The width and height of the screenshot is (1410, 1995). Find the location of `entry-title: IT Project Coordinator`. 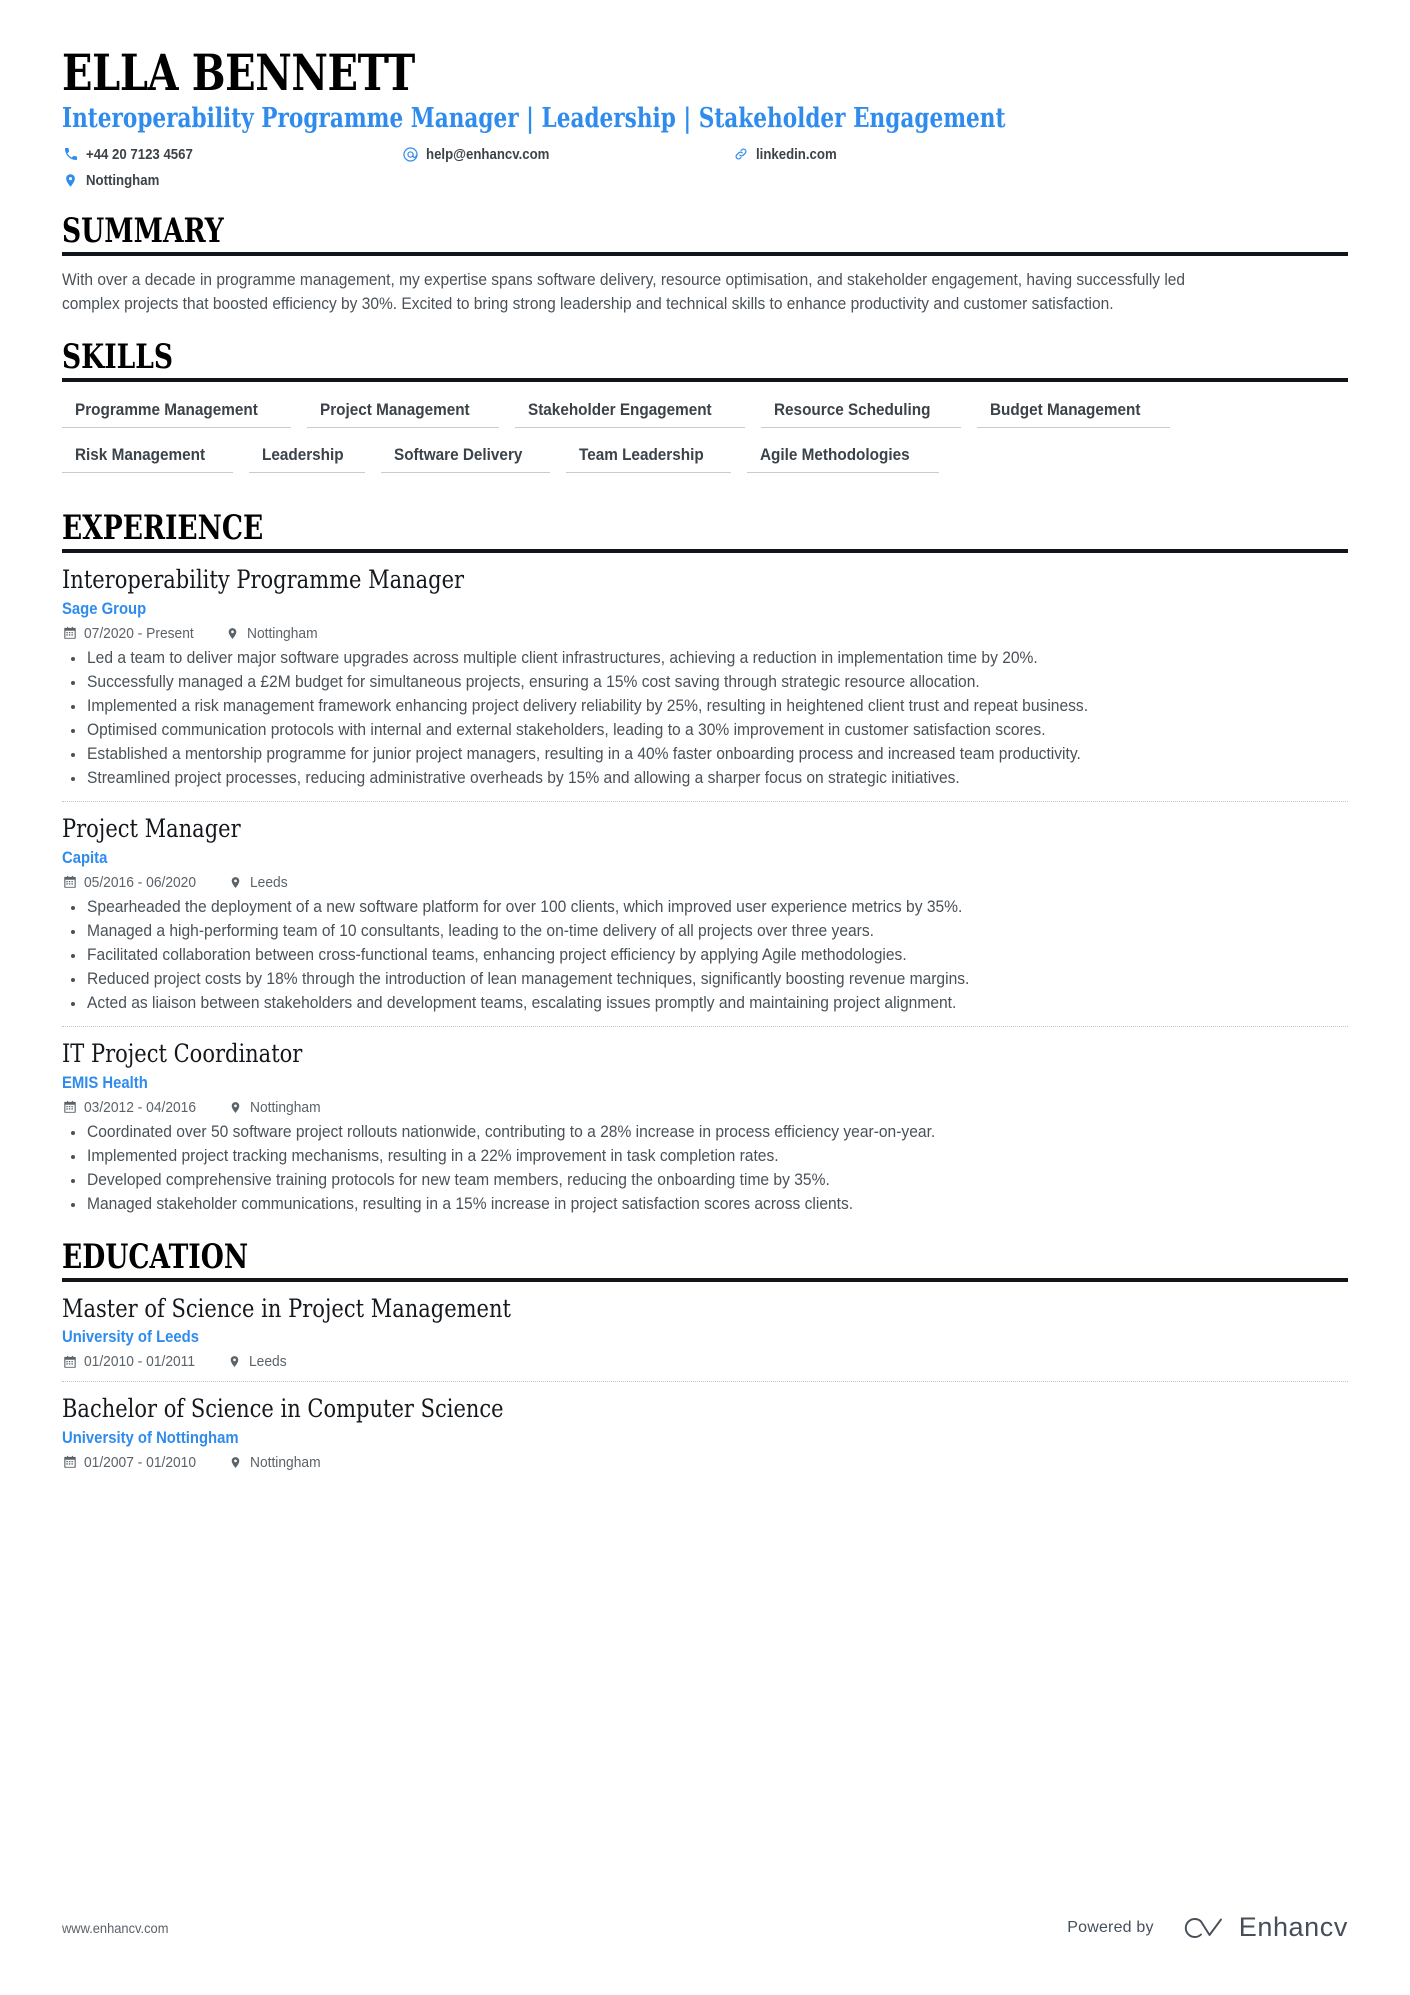

entry-title: IT Project Coordinator is located at coordinates (182, 1054).